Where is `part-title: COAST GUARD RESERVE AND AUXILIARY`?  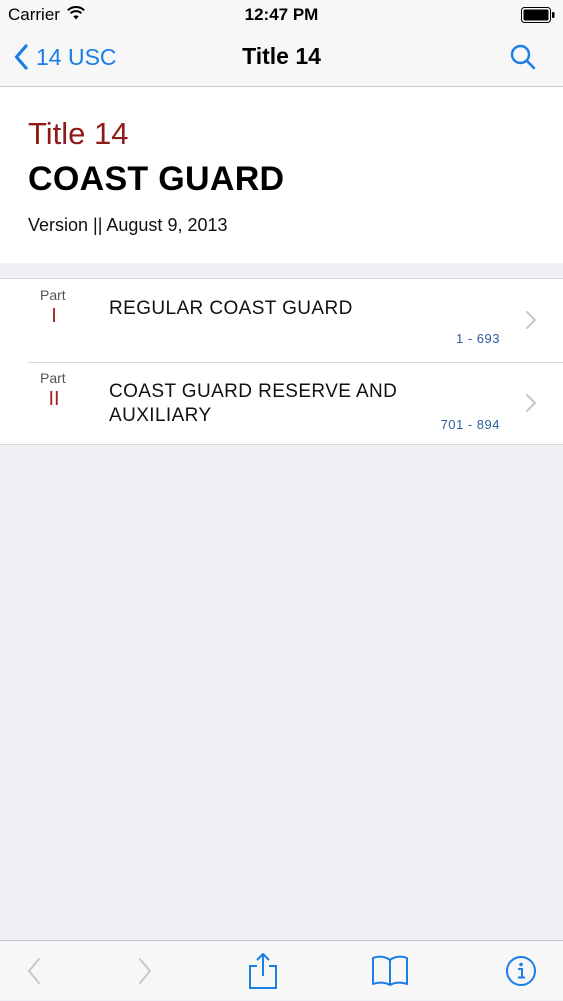 part-title: COAST GUARD RESERVE AND AUXILIARY is located at coordinates (253, 403).